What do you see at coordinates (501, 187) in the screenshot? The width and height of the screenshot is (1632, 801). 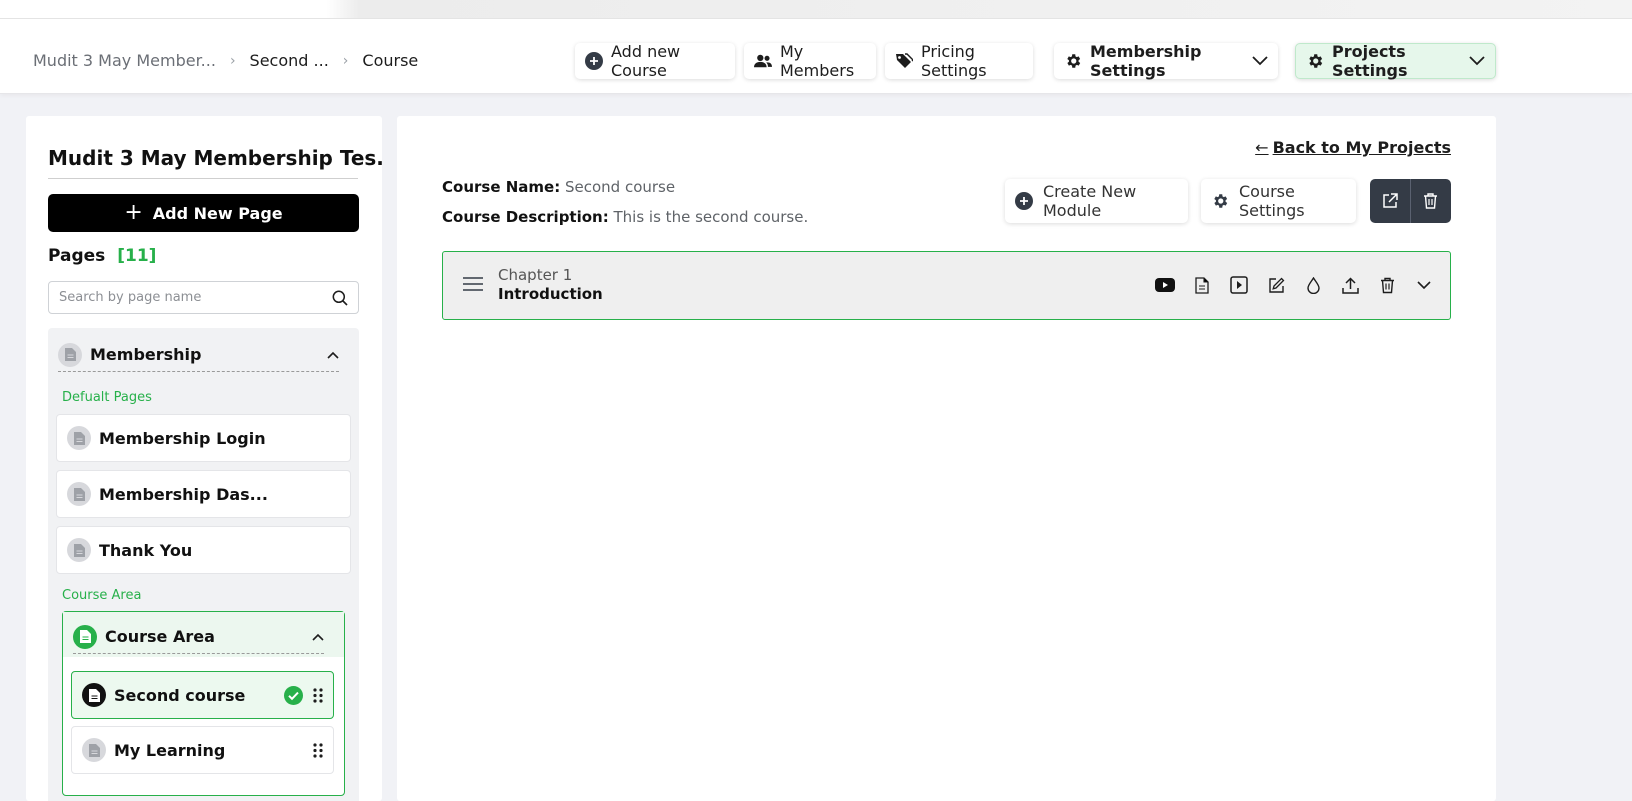 I see `course-name-label: Course Name:` at bounding box center [501, 187].